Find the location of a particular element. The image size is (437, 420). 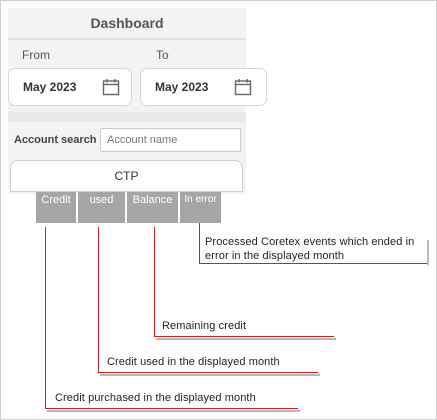

column-label-in-error: In error is located at coordinates (200, 199).